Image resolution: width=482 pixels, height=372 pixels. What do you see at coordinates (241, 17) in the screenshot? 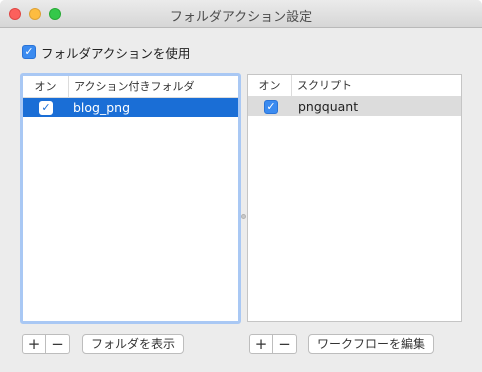
I see `window-title: フォルダアクション設定` at bounding box center [241, 17].